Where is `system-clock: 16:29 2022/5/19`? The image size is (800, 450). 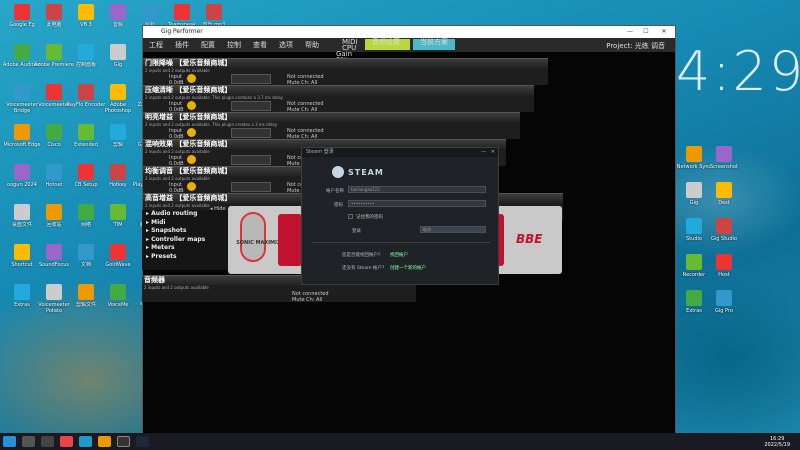 system-clock: 16:29 2022/5/19 is located at coordinates (782, 442).